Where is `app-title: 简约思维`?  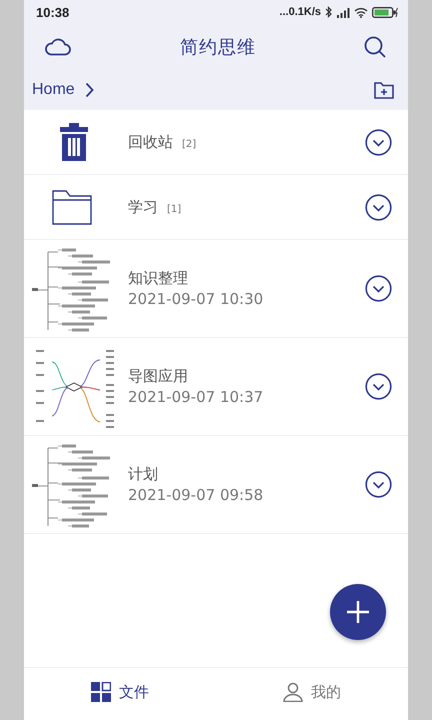 app-title: 简约思维 is located at coordinates (218, 47).